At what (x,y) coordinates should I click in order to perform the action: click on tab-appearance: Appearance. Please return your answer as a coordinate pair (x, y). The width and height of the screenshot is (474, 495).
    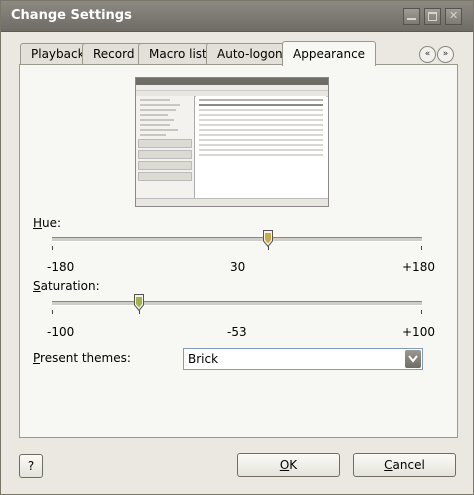
    Looking at the image, I should click on (329, 53).